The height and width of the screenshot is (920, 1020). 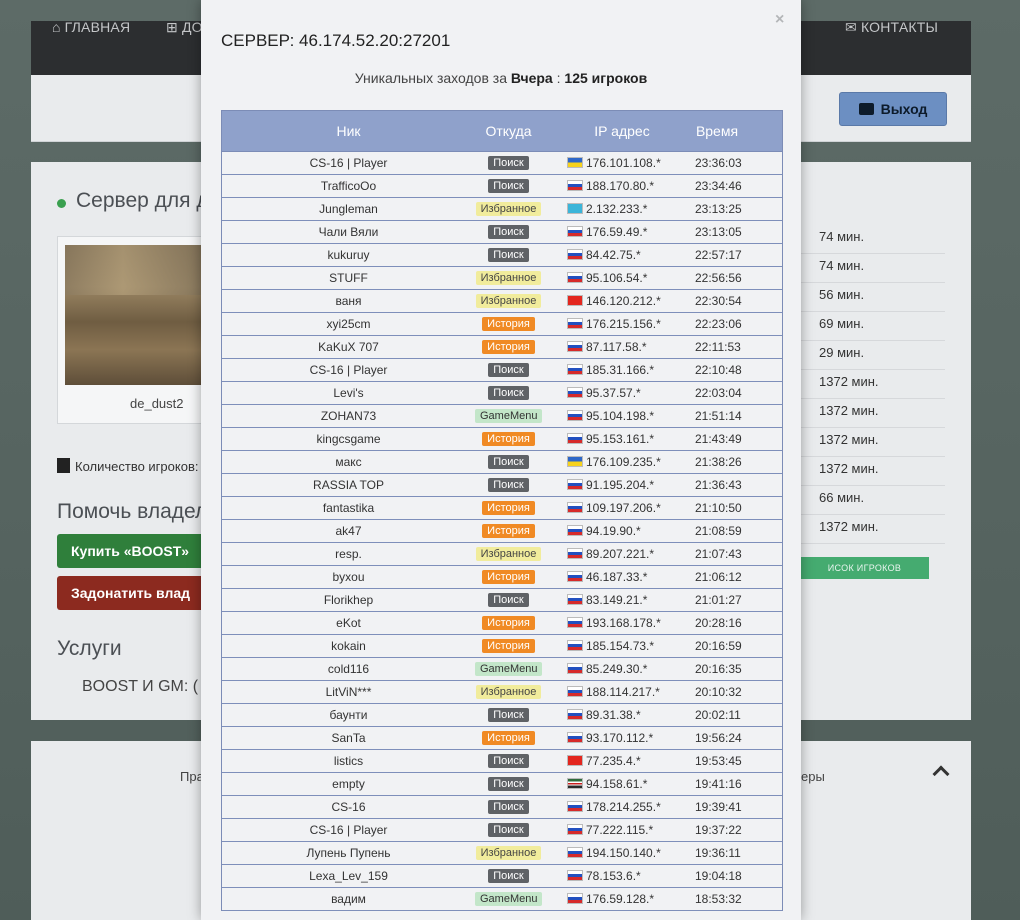 I want to click on visit-time: 19:39:41, so click(x=718, y=807).